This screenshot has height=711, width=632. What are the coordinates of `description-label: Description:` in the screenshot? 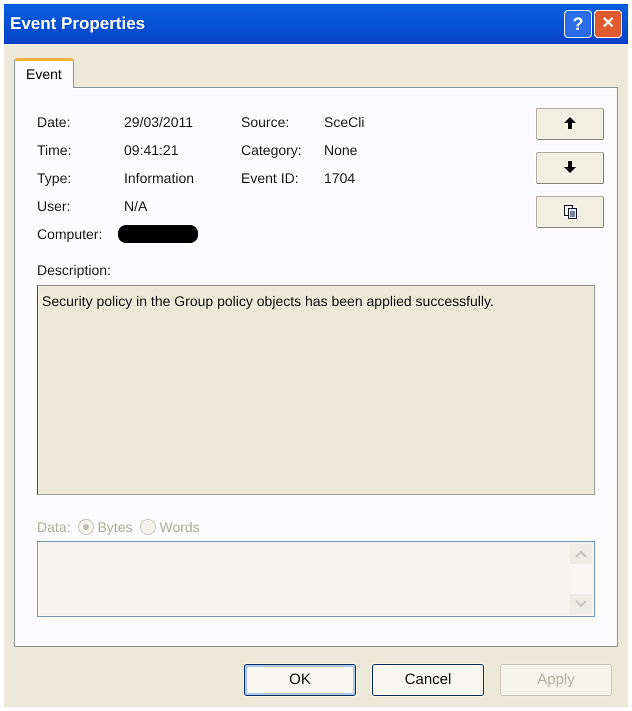 It's located at (74, 270).